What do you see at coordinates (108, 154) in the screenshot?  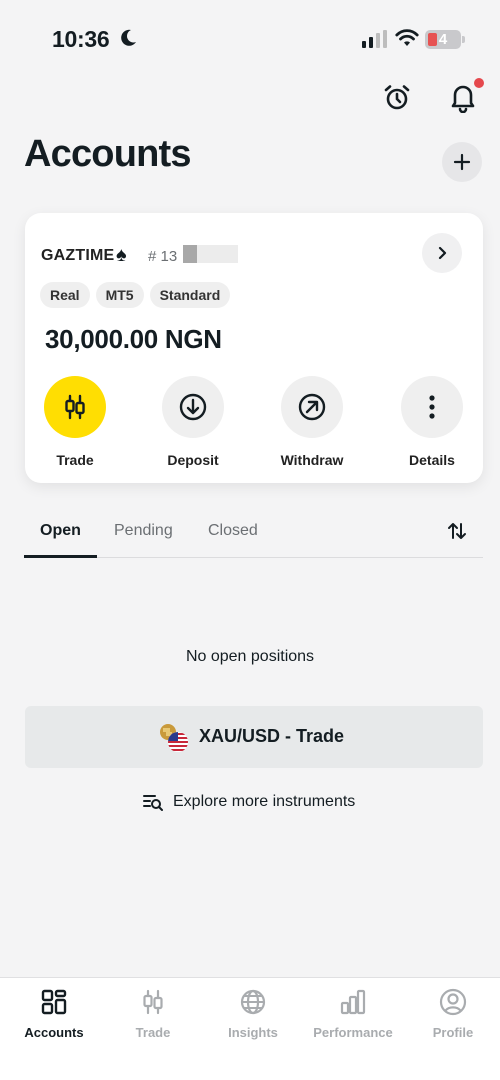 I see `page-title: Accounts` at bounding box center [108, 154].